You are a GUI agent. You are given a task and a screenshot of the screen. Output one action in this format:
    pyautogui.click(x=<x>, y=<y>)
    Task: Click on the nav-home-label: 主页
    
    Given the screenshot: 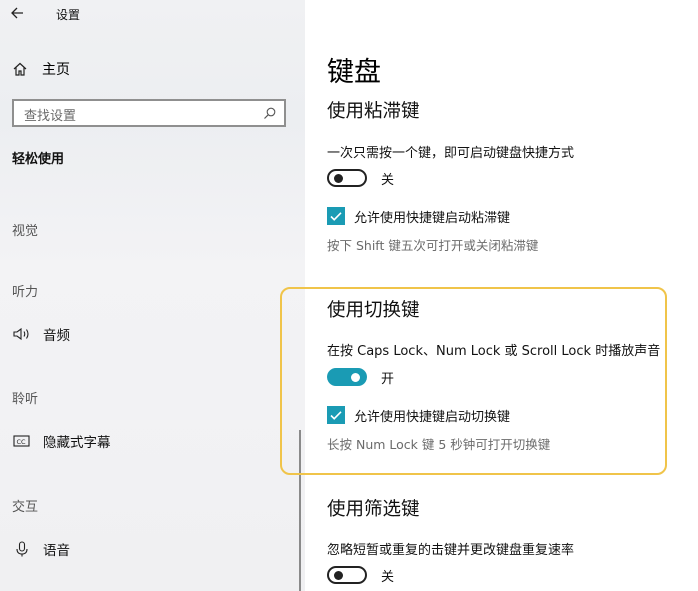 What is the action you would take?
    pyautogui.click(x=56, y=70)
    